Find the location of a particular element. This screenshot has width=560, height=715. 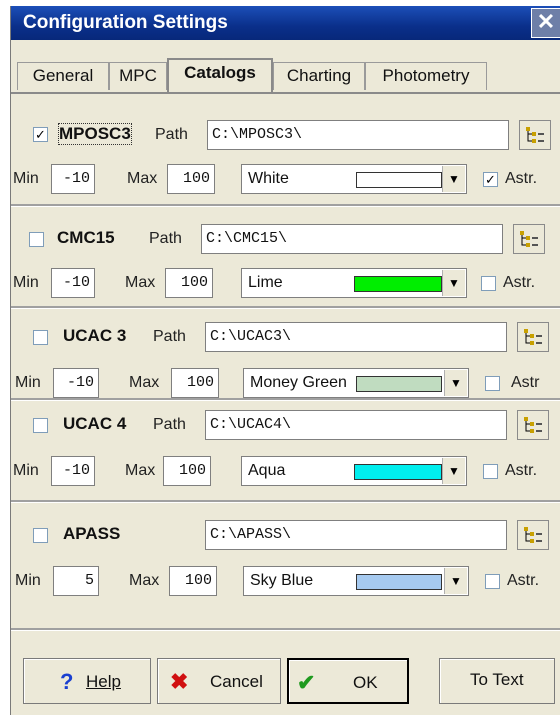

path-field: C:\MPOSC3\ is located at coordinates (358, 135).